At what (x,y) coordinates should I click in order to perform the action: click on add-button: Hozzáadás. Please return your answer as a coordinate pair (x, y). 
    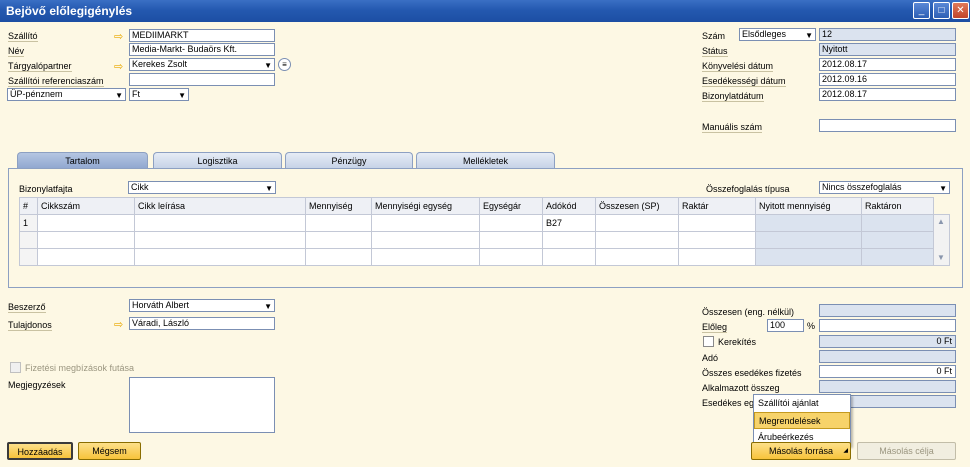
    Looking at the image, I should click on (40, 451).